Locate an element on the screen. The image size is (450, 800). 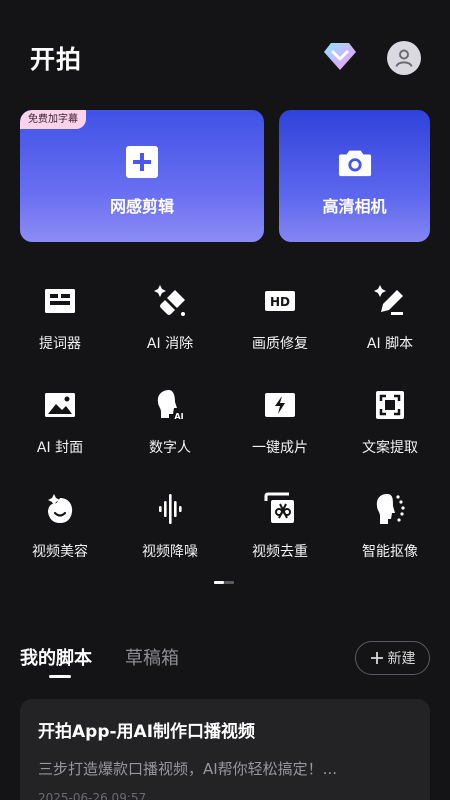
tool-ai-erase: AI 消除 is located at coordinates (170, 319).